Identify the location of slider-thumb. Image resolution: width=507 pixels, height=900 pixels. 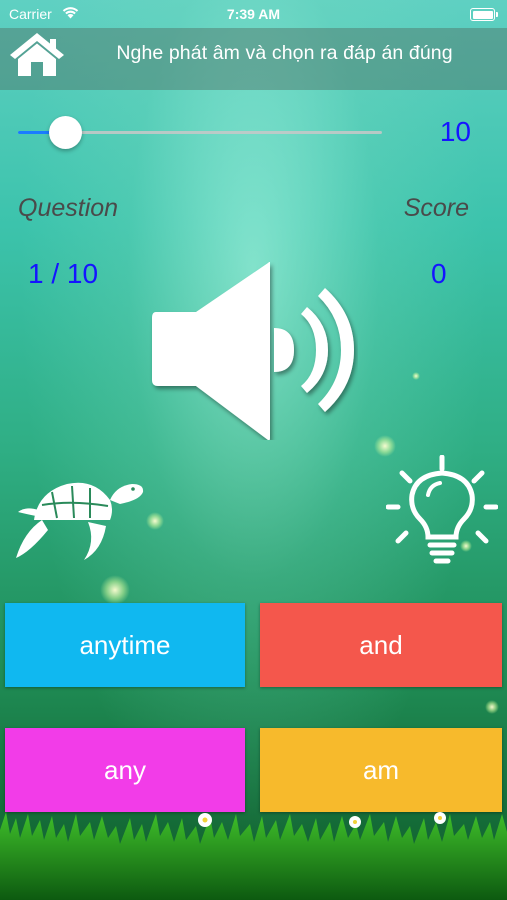
(65, 132).